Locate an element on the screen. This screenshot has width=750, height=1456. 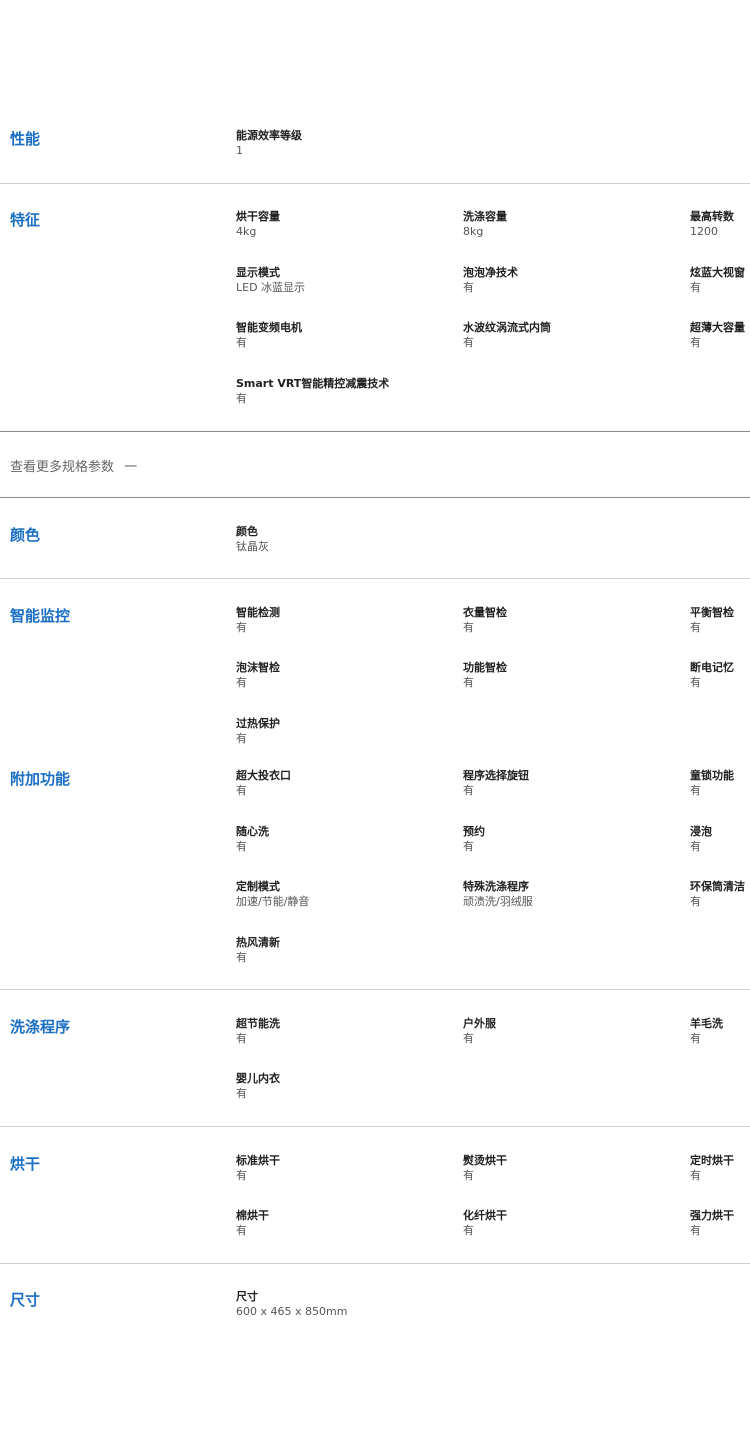
spec-value: 顽渍洗/羽绒服 is located at coordinates (498, 901).